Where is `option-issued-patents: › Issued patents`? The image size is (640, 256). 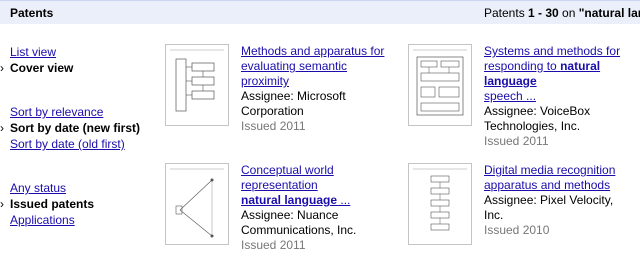 option-issued-patents: › Issued patents is located at coordinates (75, 204).